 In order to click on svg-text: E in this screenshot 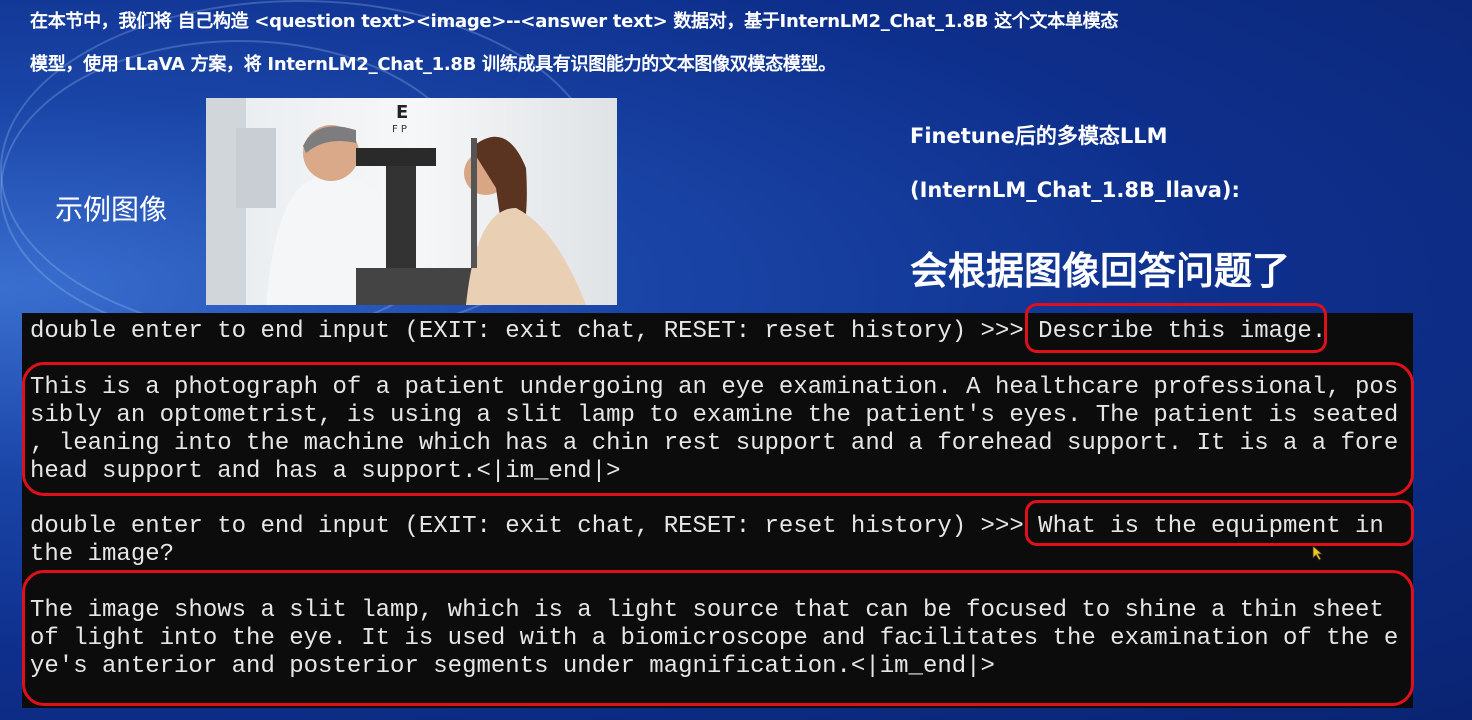, I will do `click(402, 112)`.